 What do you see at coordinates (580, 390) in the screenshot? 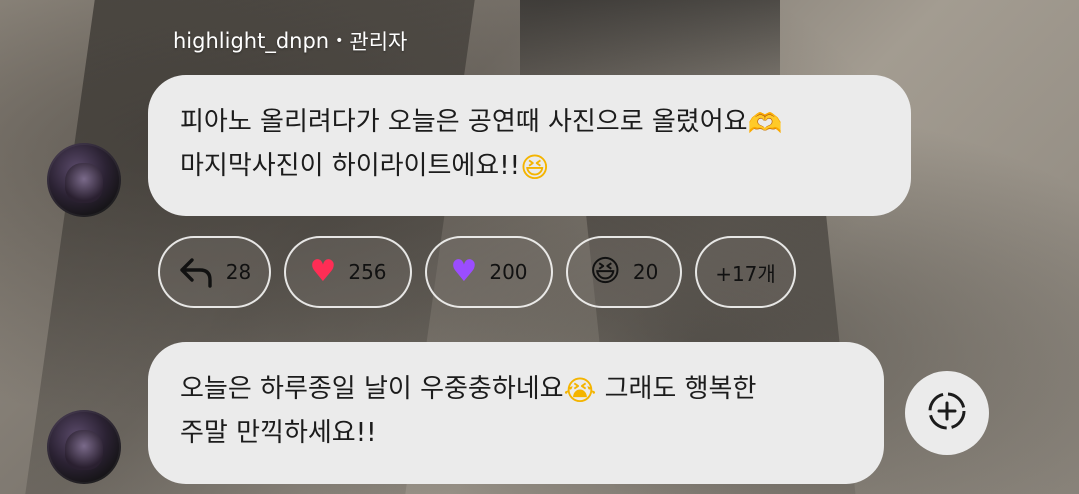
I see `loudly-crying-emoji-icon: 😭` at bounding box center [580, 390].